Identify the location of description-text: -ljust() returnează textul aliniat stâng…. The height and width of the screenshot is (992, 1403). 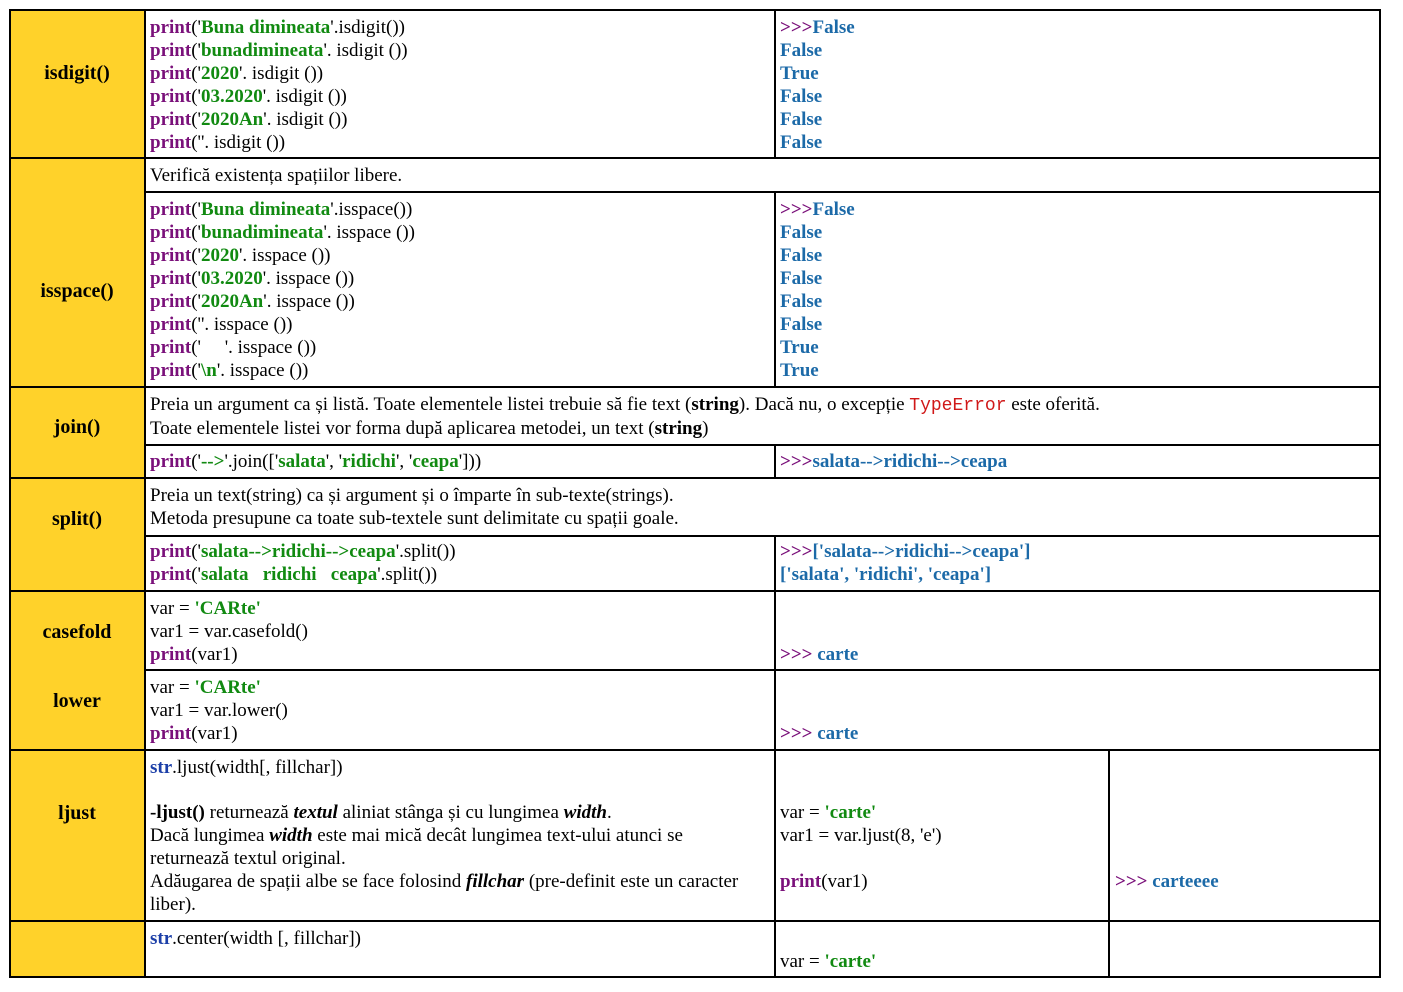
(381, 812).